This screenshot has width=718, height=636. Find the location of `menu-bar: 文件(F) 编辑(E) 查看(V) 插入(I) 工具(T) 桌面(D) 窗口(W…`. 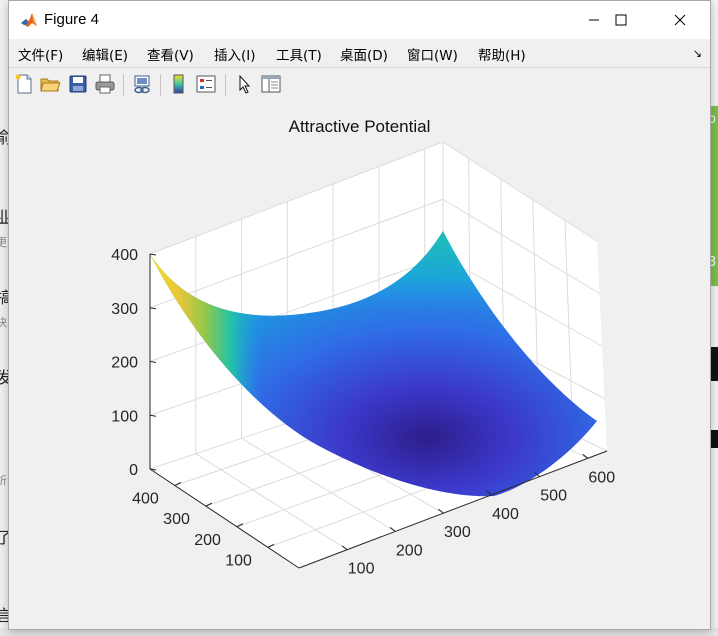

menu-bar: 文件(F) 编辑(E) 查看(V) 插入(I) 工具(T) 桌面(D) 窗口(W… is located at coordinates (359, 53).